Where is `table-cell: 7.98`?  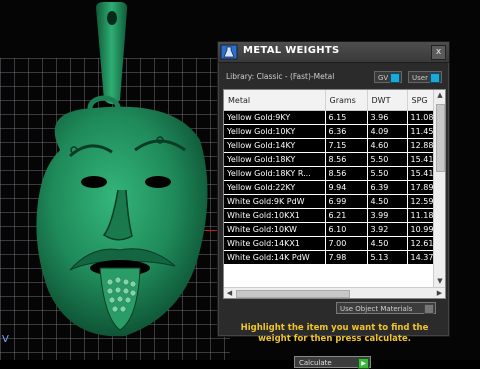
table-cell: 7.98 is located at coordinates (346, 257).